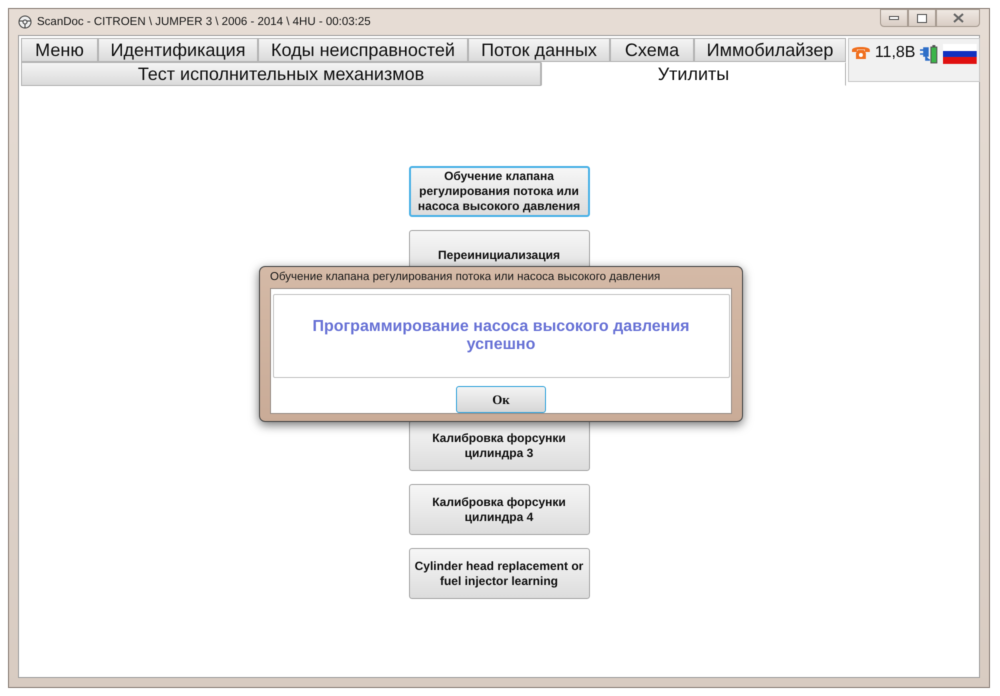 The image size is (1000, 696). Describe the element at coordinates (770, 50) in the screenshot. I see `tab: Иммобилайзер` at that location.